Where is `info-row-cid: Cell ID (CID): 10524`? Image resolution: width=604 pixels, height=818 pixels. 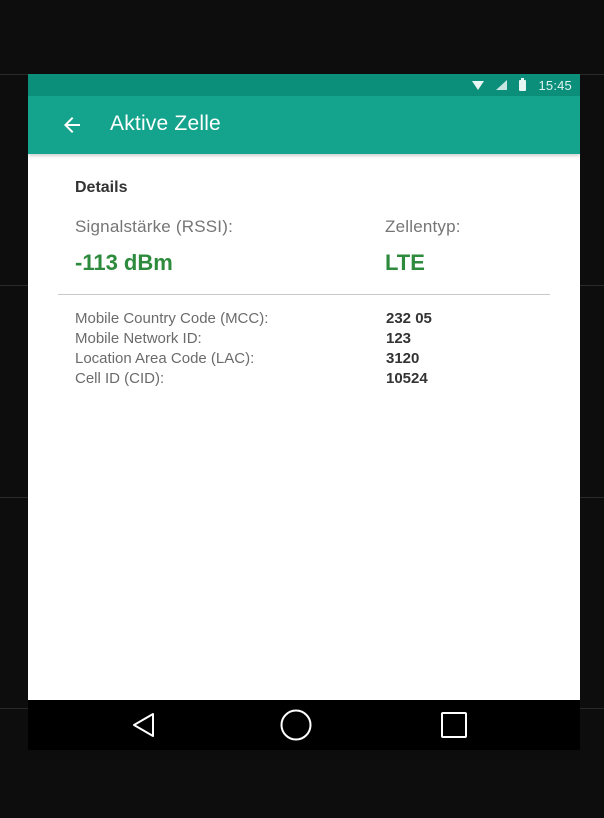
info-row-cid: Cell ID (CID): 10524 is located at coordinates (253, 379).